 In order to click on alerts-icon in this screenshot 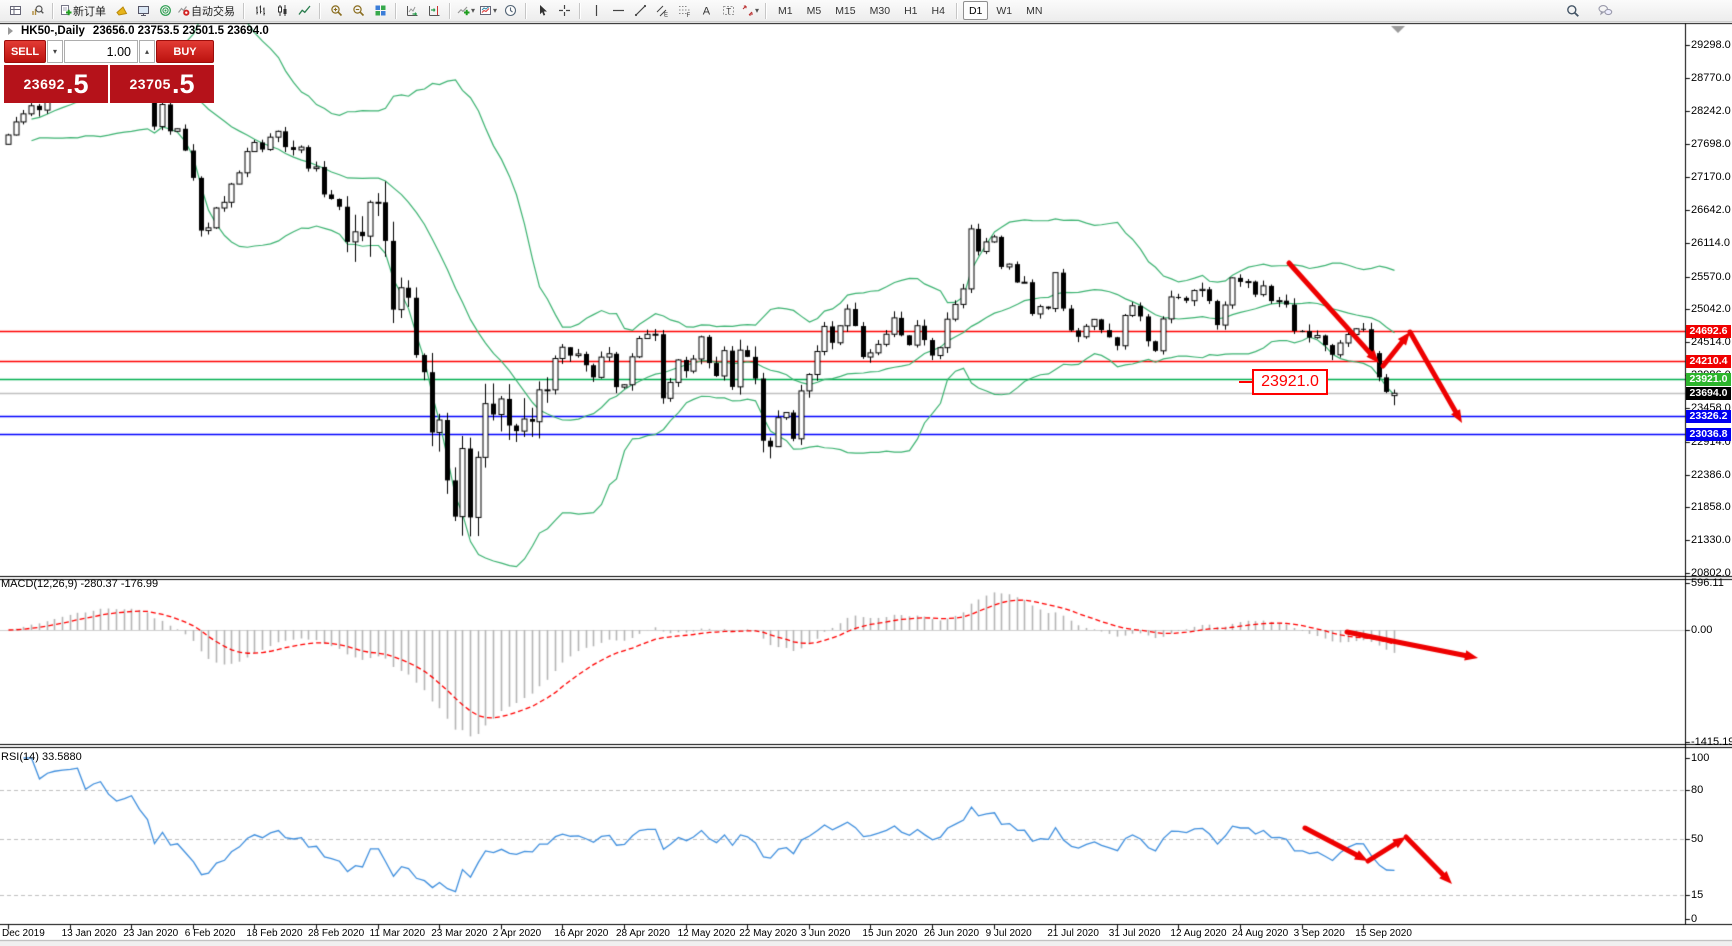, I will do `click(121, 10)`.